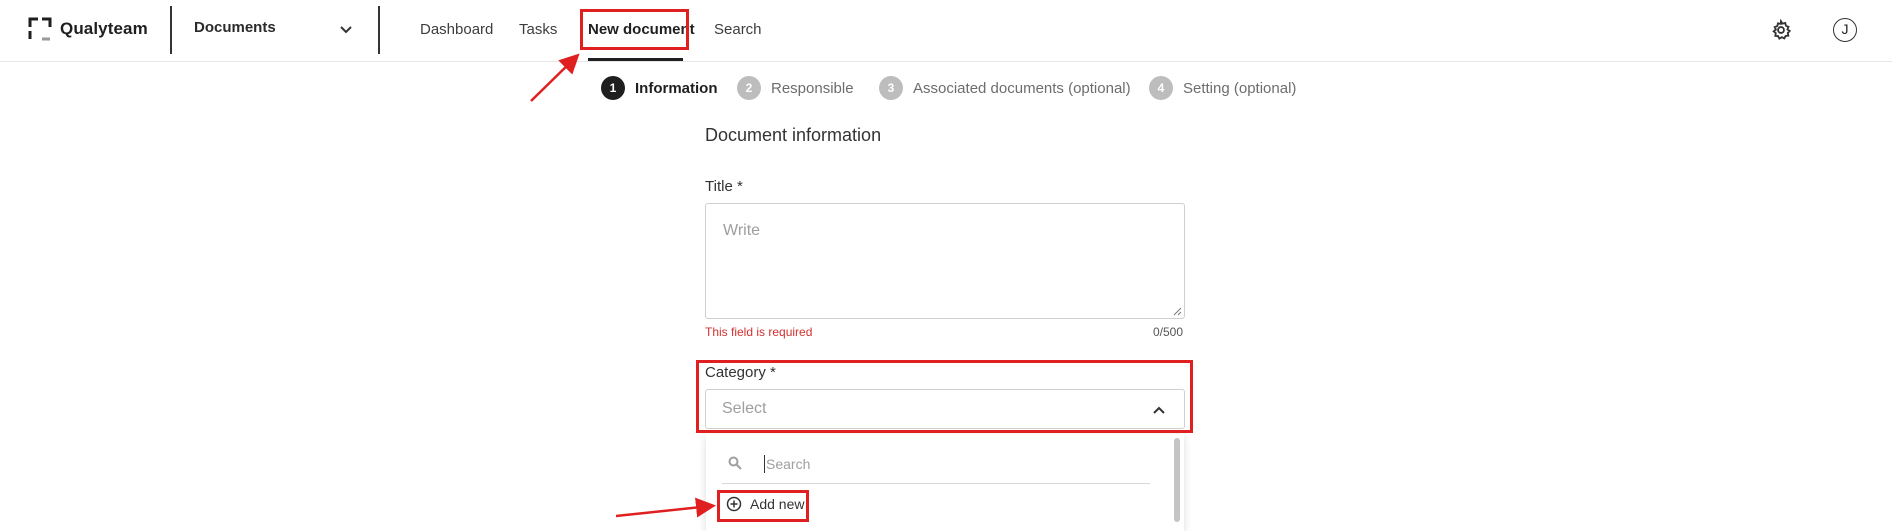 This screenshot has height=531, width=1892. Describe the element at coordinates (763, 506) in the screenshot. I see `highlight-box-add-new` at that location.